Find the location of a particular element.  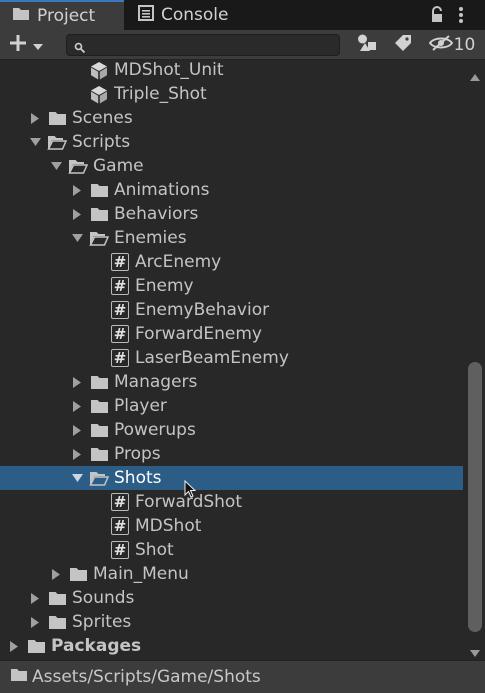

shapes-icon is located at coordinates (367, 45).